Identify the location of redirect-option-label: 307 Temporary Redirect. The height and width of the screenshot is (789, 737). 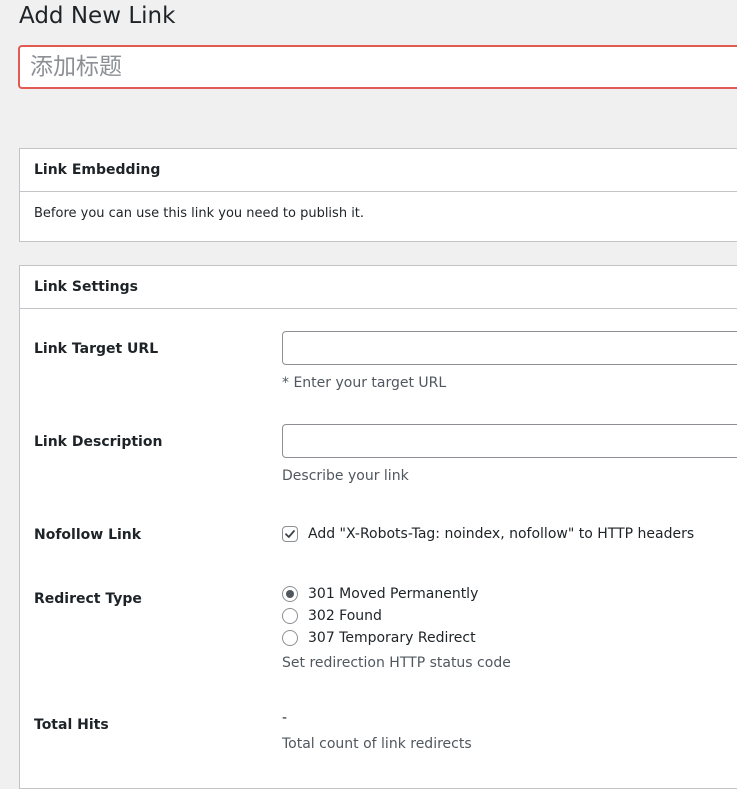
(392, 638).